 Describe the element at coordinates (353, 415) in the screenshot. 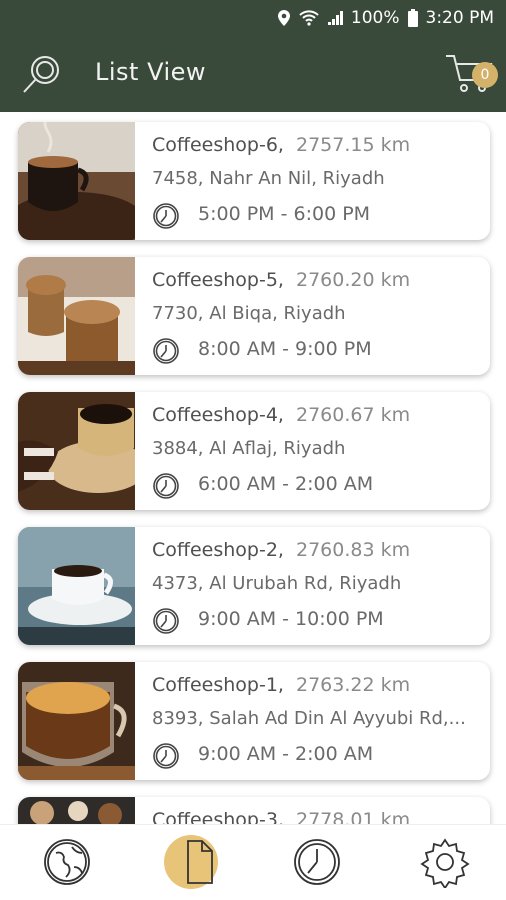

I see `shop-distance: 2760.67 km` at that location.